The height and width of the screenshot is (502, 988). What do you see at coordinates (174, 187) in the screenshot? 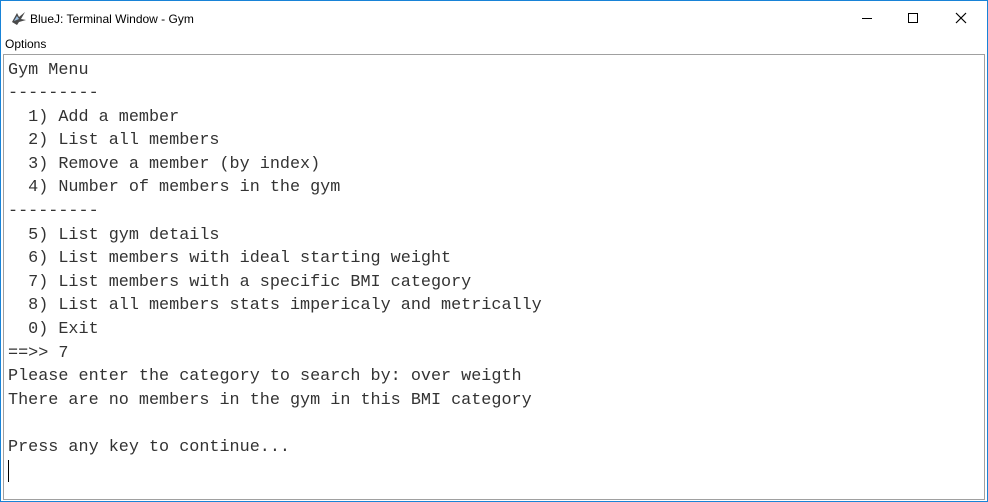
I see `terminal-line: 4) Number of members in the gym` at bounding box center [174, 187].